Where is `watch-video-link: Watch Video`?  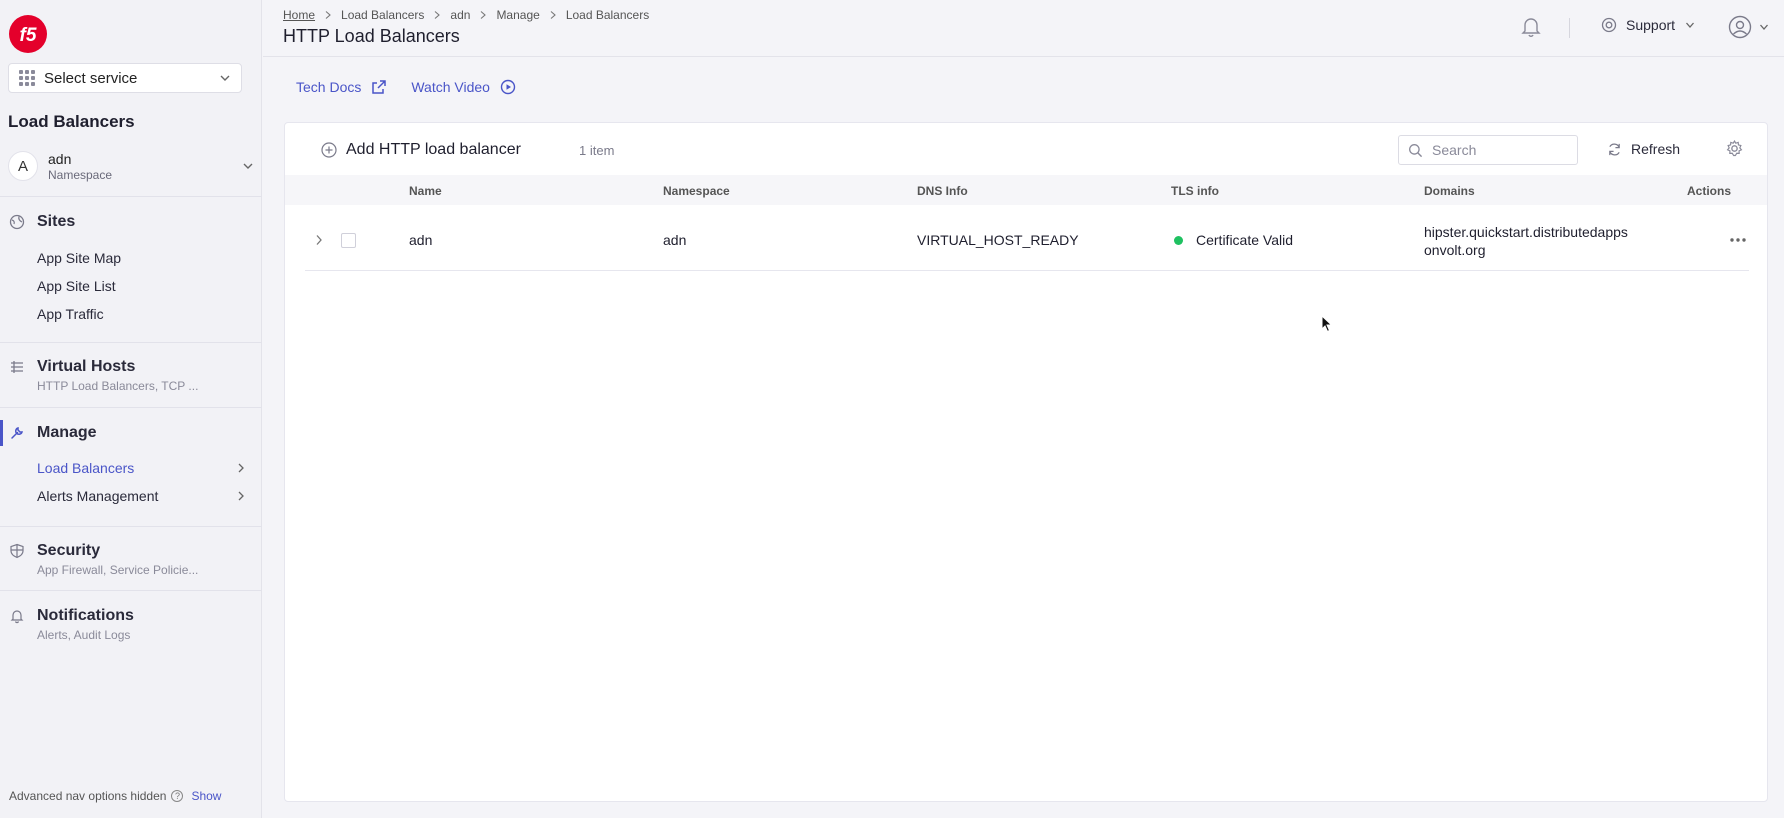 watch-video-link: Watch Video is located at coordinates (463, 87).